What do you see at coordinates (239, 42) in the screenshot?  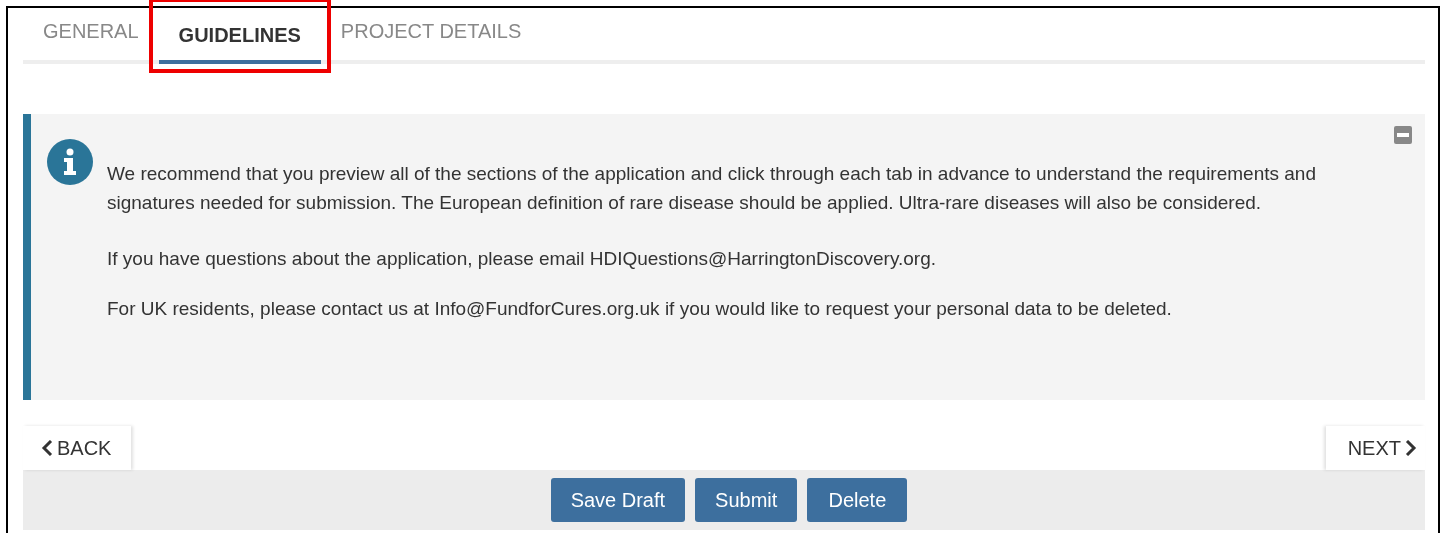 I see `tab: GUIDELINES` at bounding box center [239, 42].